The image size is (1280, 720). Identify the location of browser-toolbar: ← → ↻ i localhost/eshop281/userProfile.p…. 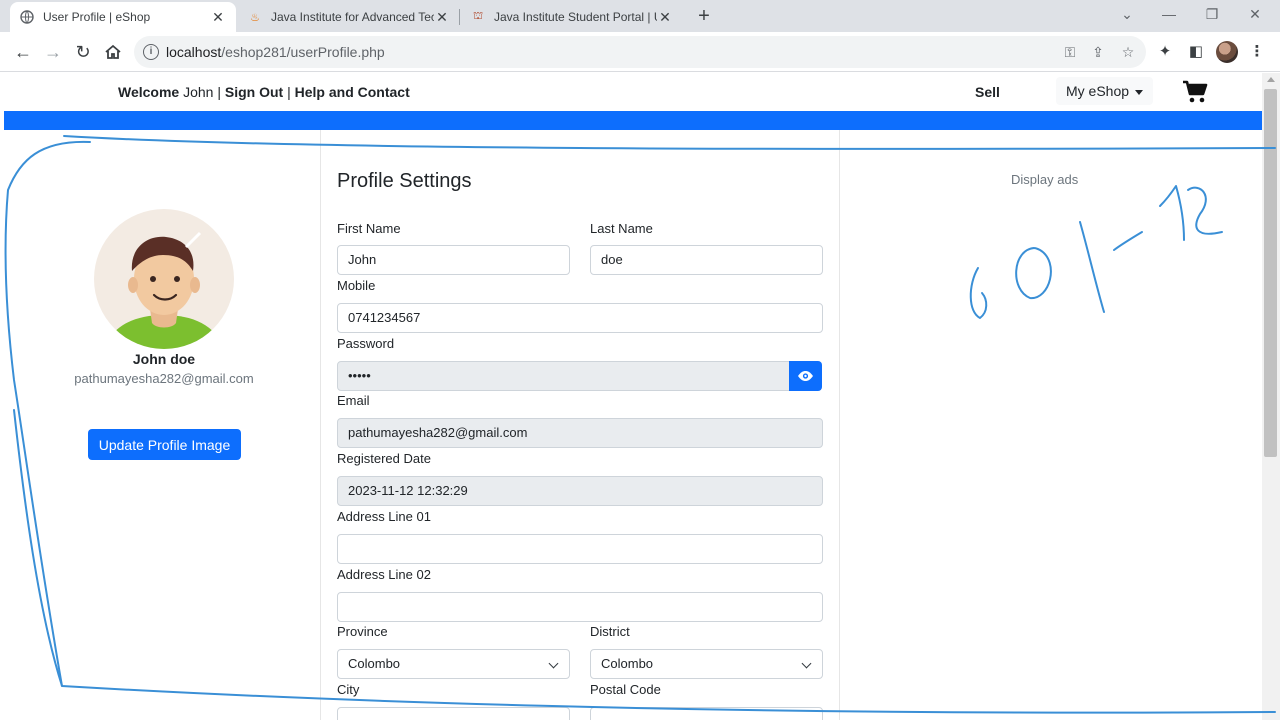
(640, 52).